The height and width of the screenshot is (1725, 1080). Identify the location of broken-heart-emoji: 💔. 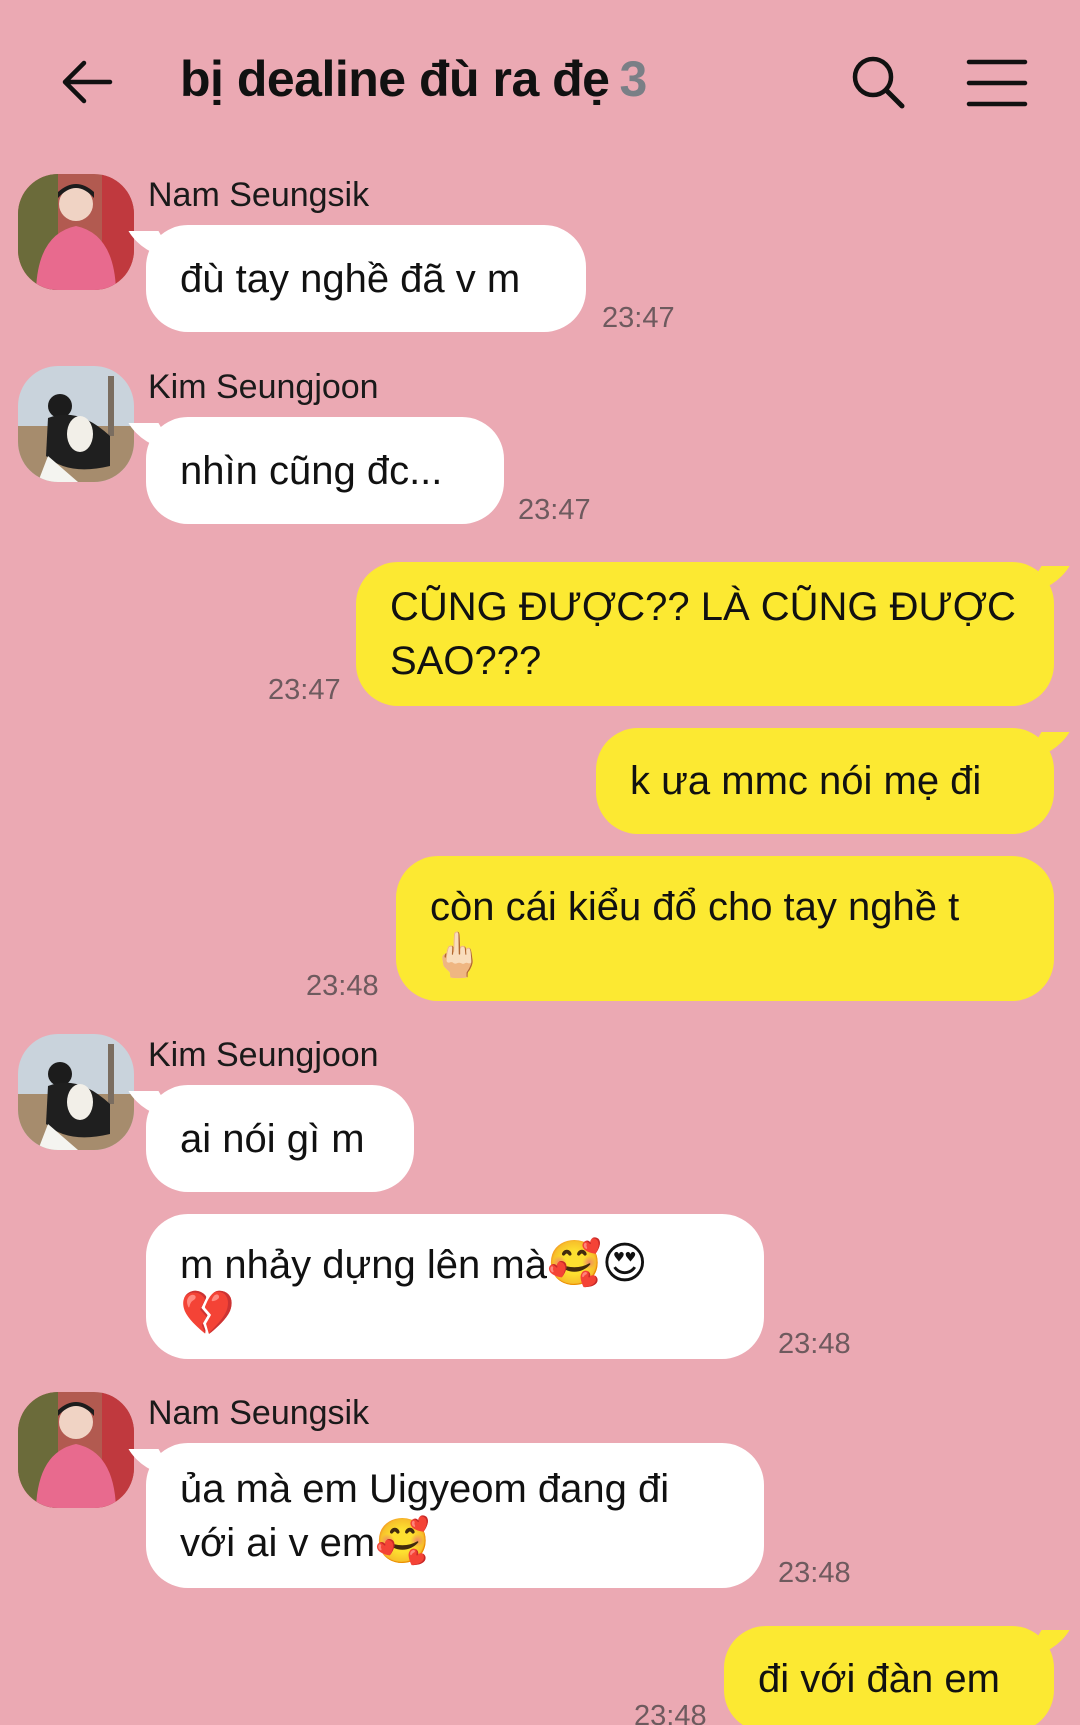
(207, 1313).